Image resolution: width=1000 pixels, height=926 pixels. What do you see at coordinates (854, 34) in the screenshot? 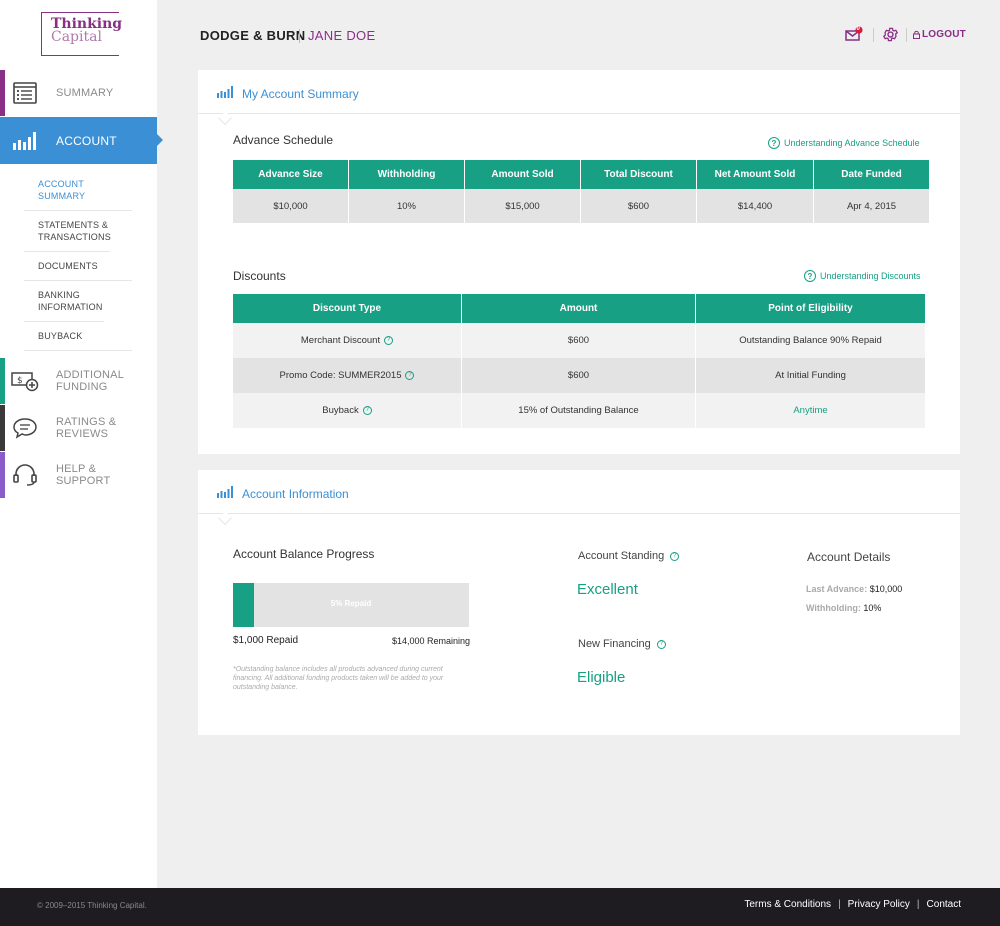
I see `mail-icon: 0` at bounding box center [854, 34].